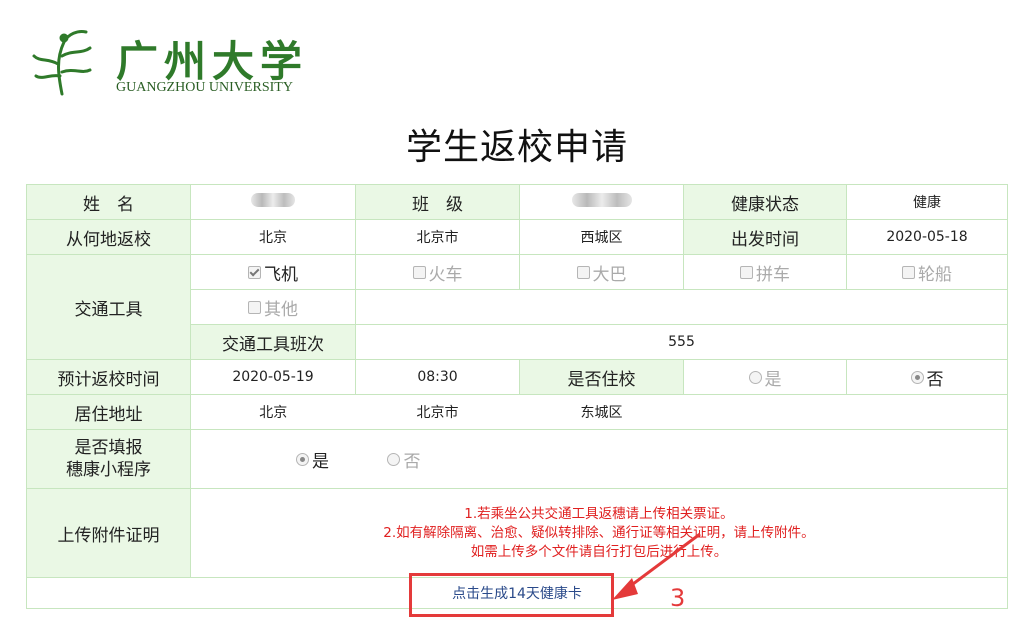 Image resolution: width=1034 pixels, height=627 pixels. I want to click on note-line: 如需上传多个文件请自行打包后进行上传。, so click(599, 551).